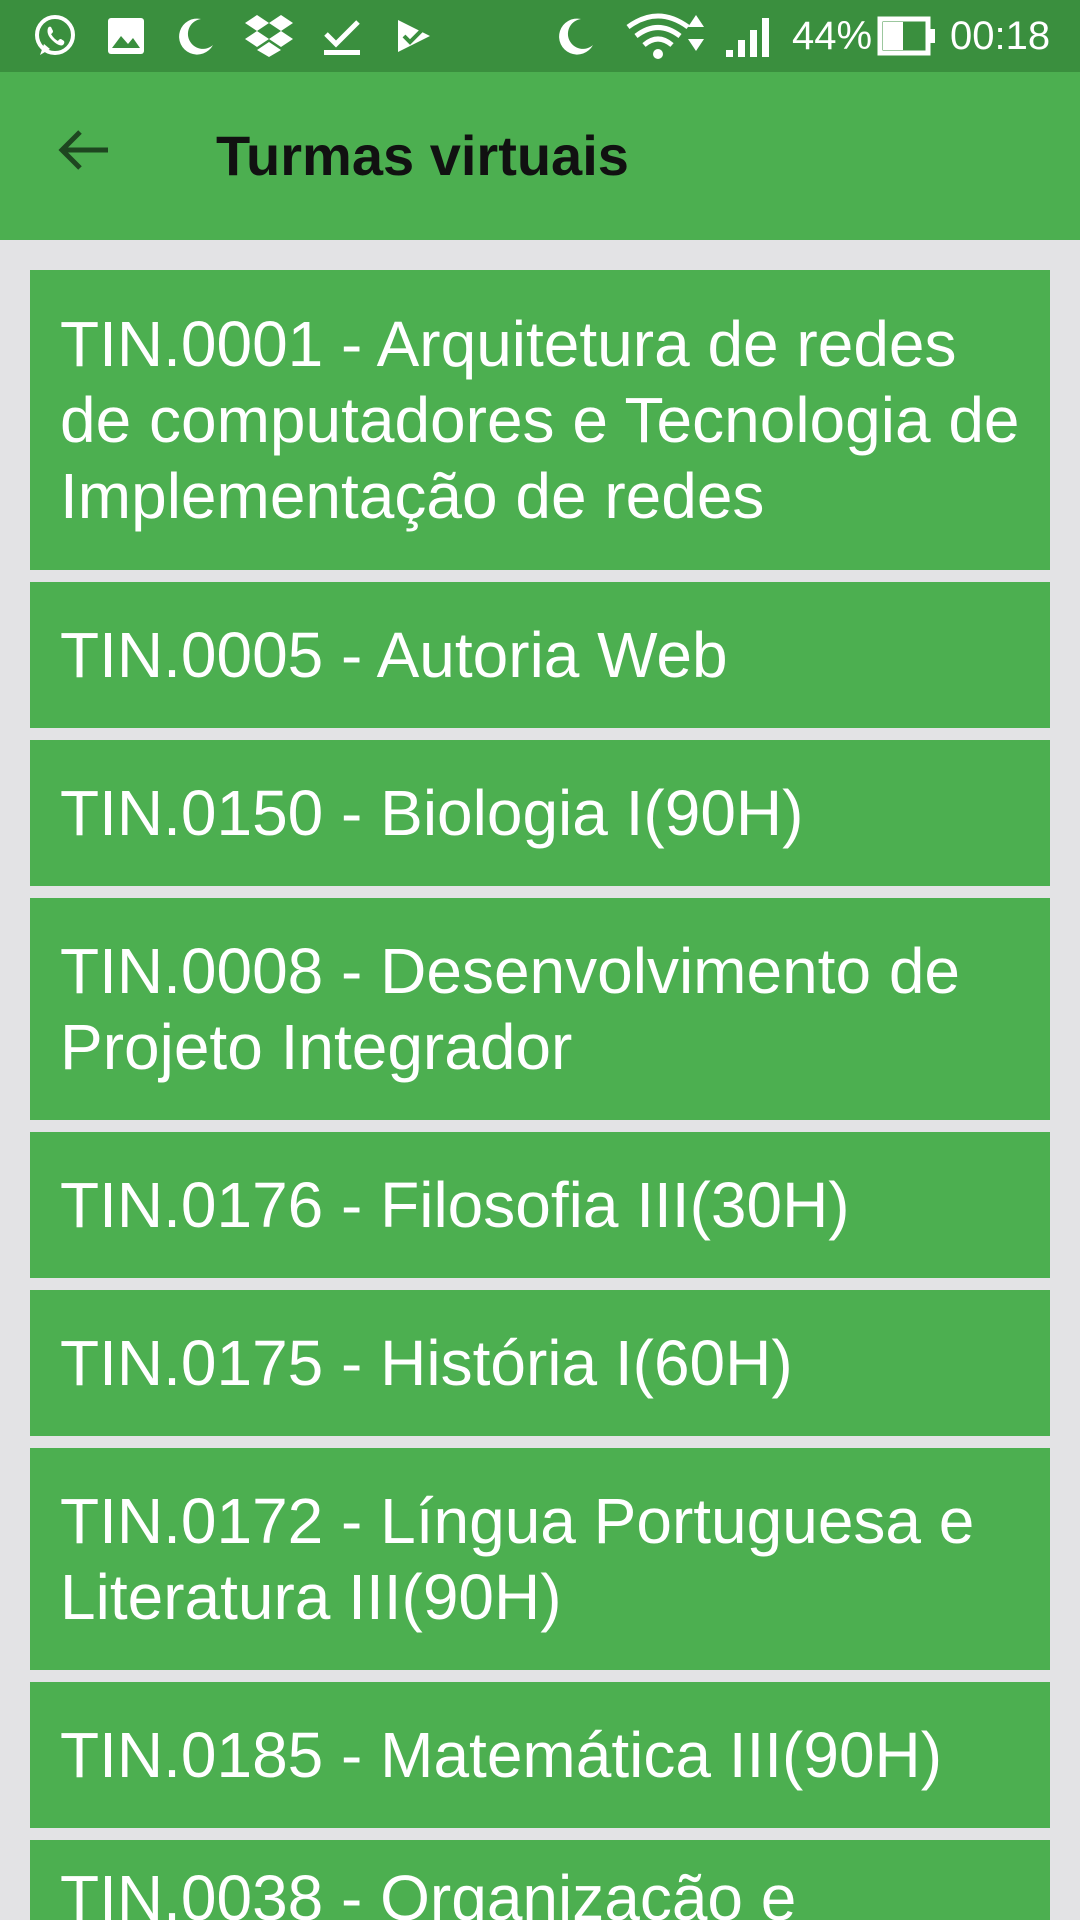 The width and height of the screenshot is (1080, 1920). What do you see at coordinates (428, 1891) in the screenshot?
I see `list-item-label: TIN.0038 - Organização e` at bounding box center [428, 1891].